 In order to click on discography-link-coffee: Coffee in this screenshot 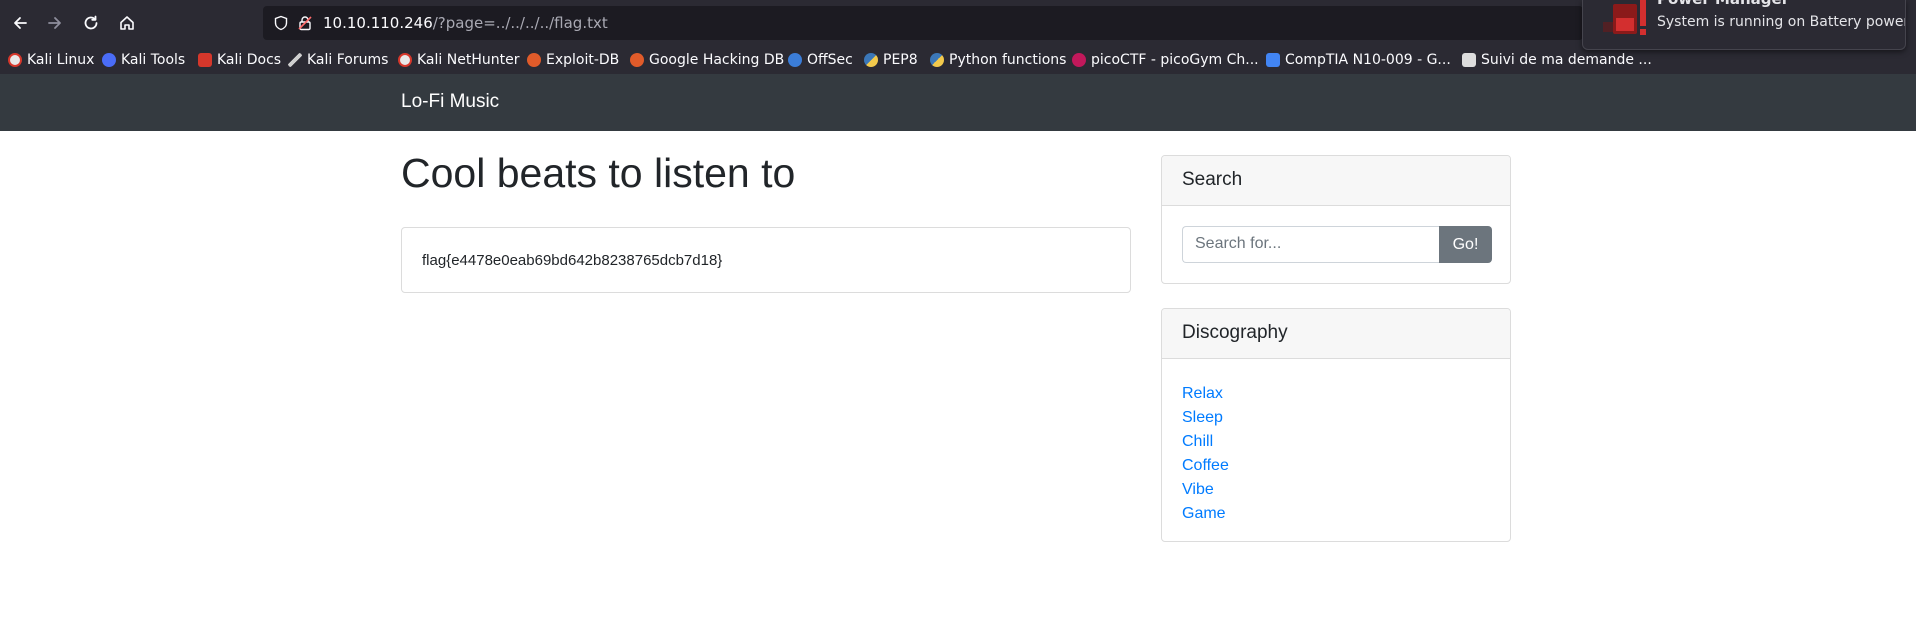, I will do `click(1205, 465)`.